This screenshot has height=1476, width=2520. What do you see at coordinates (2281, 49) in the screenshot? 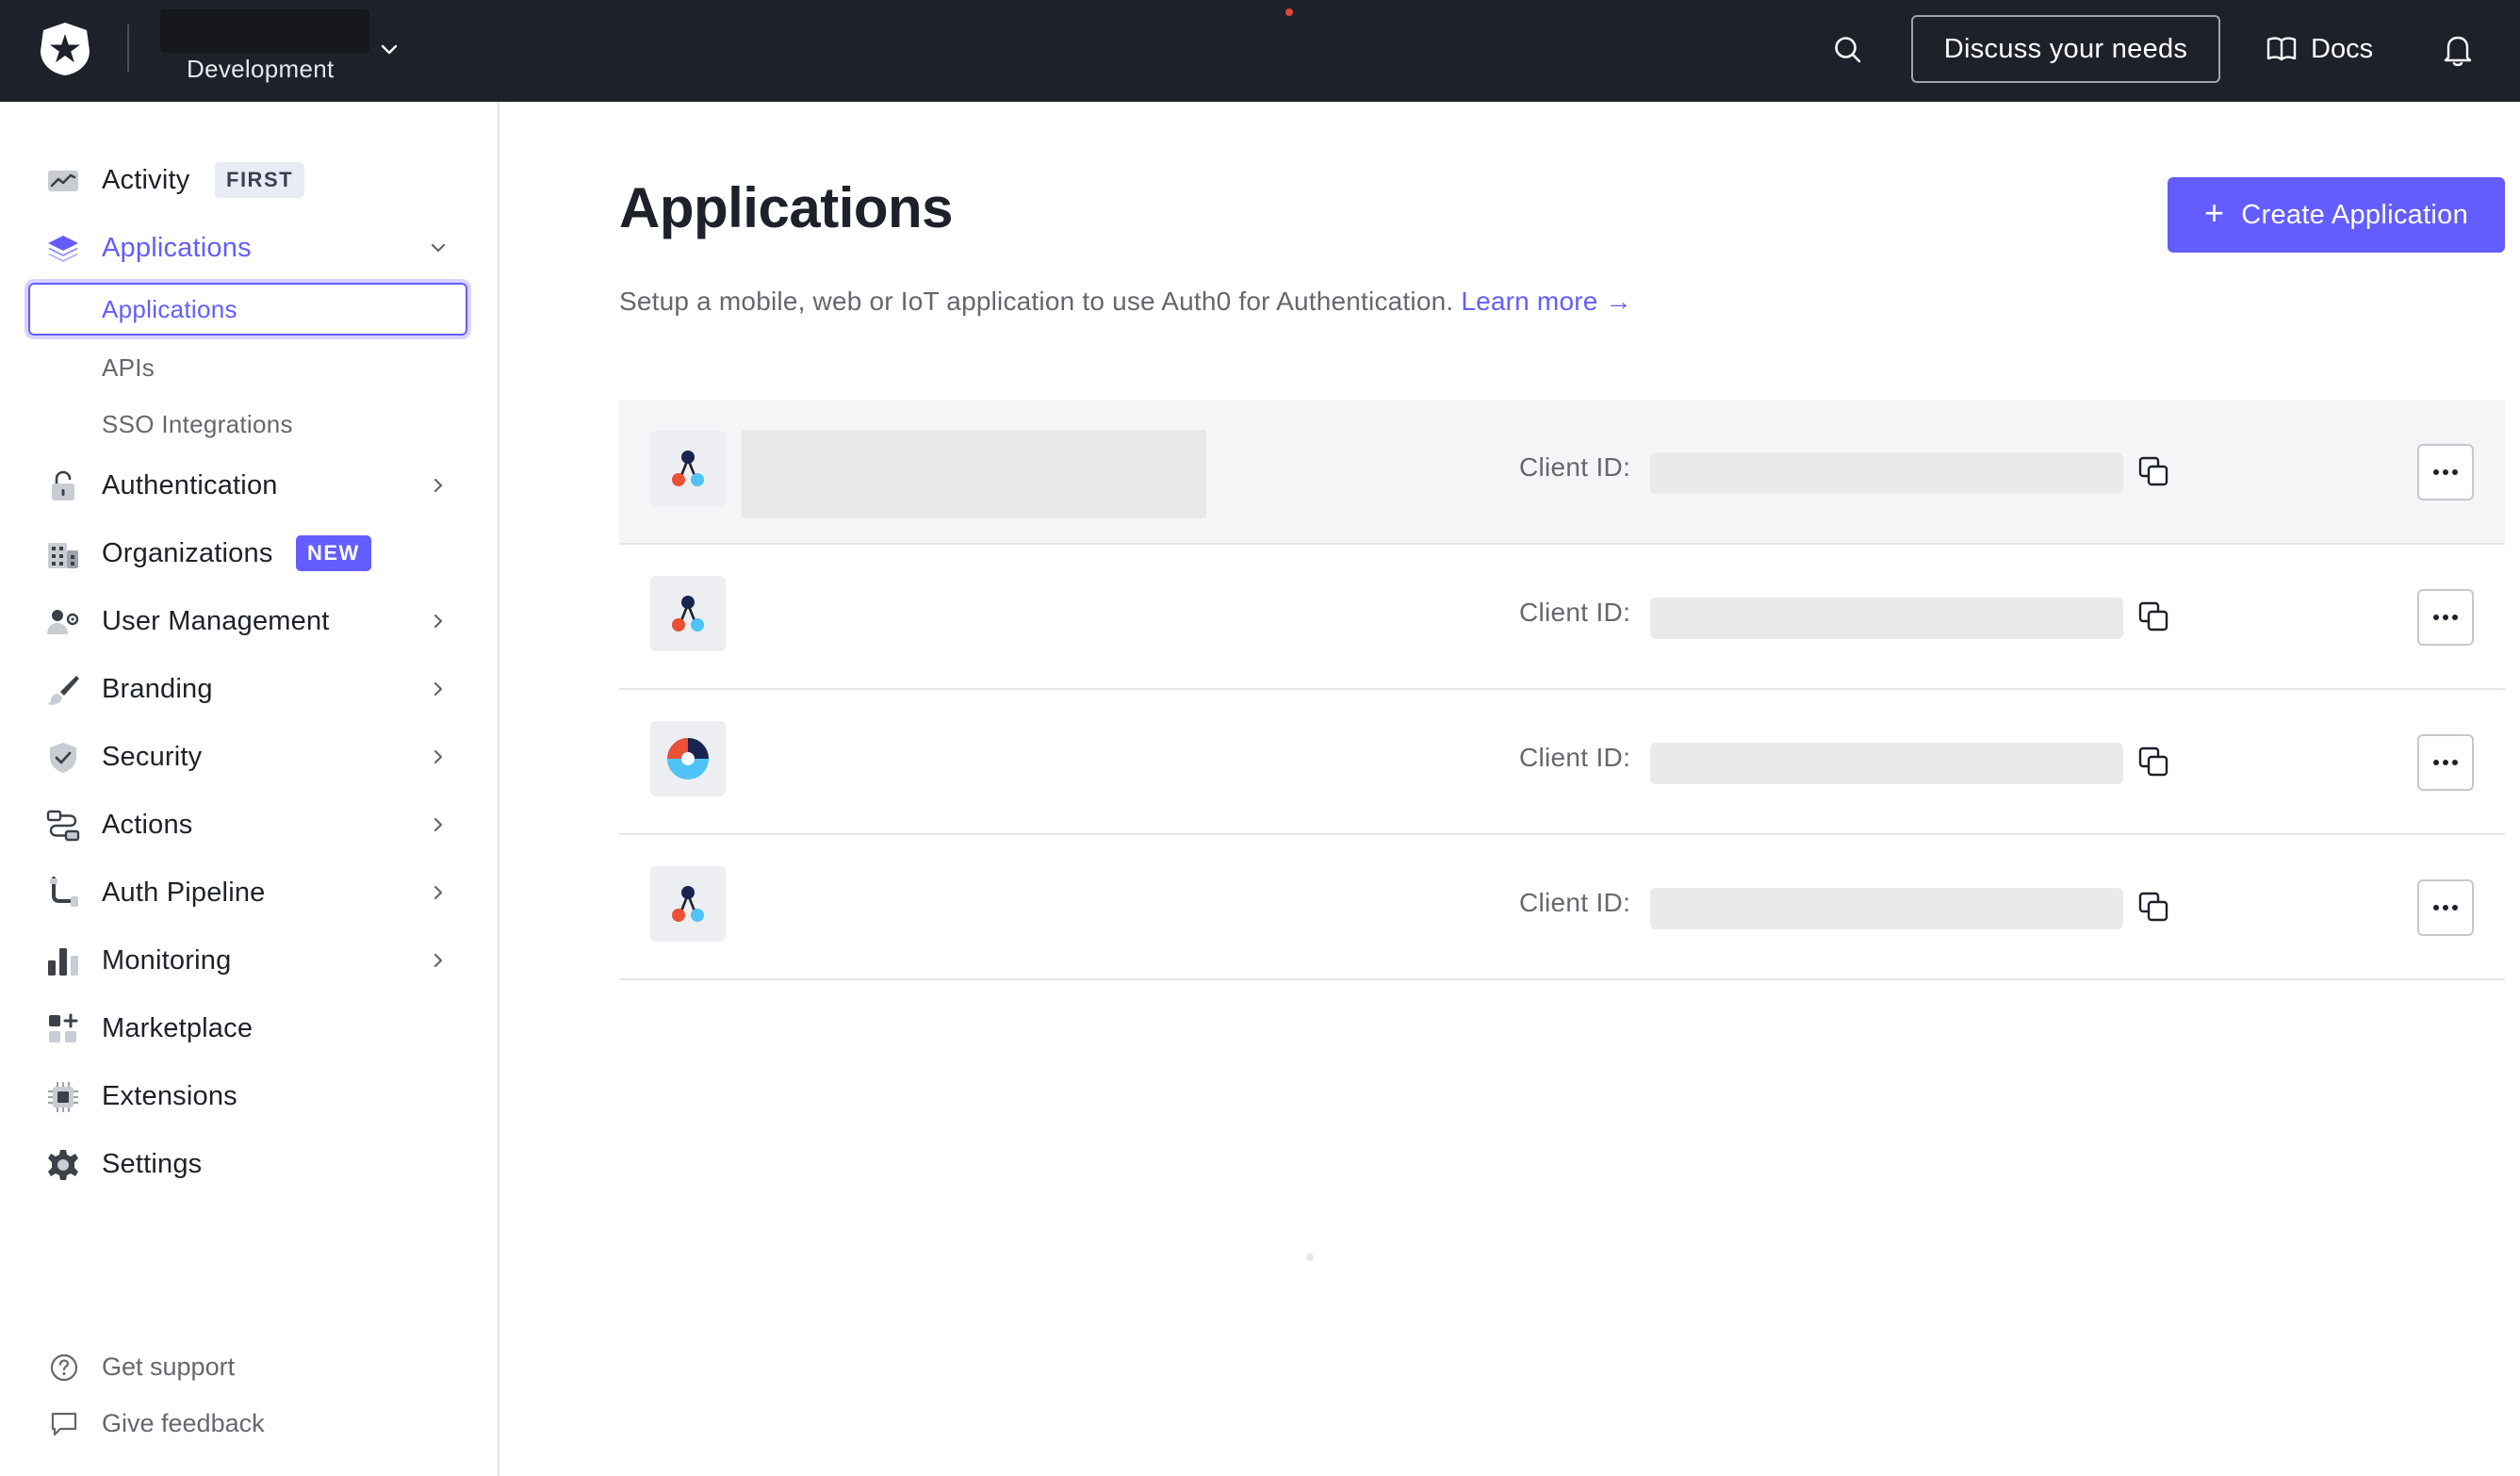
I see `book-icon` at bounding box center [2281, 49].